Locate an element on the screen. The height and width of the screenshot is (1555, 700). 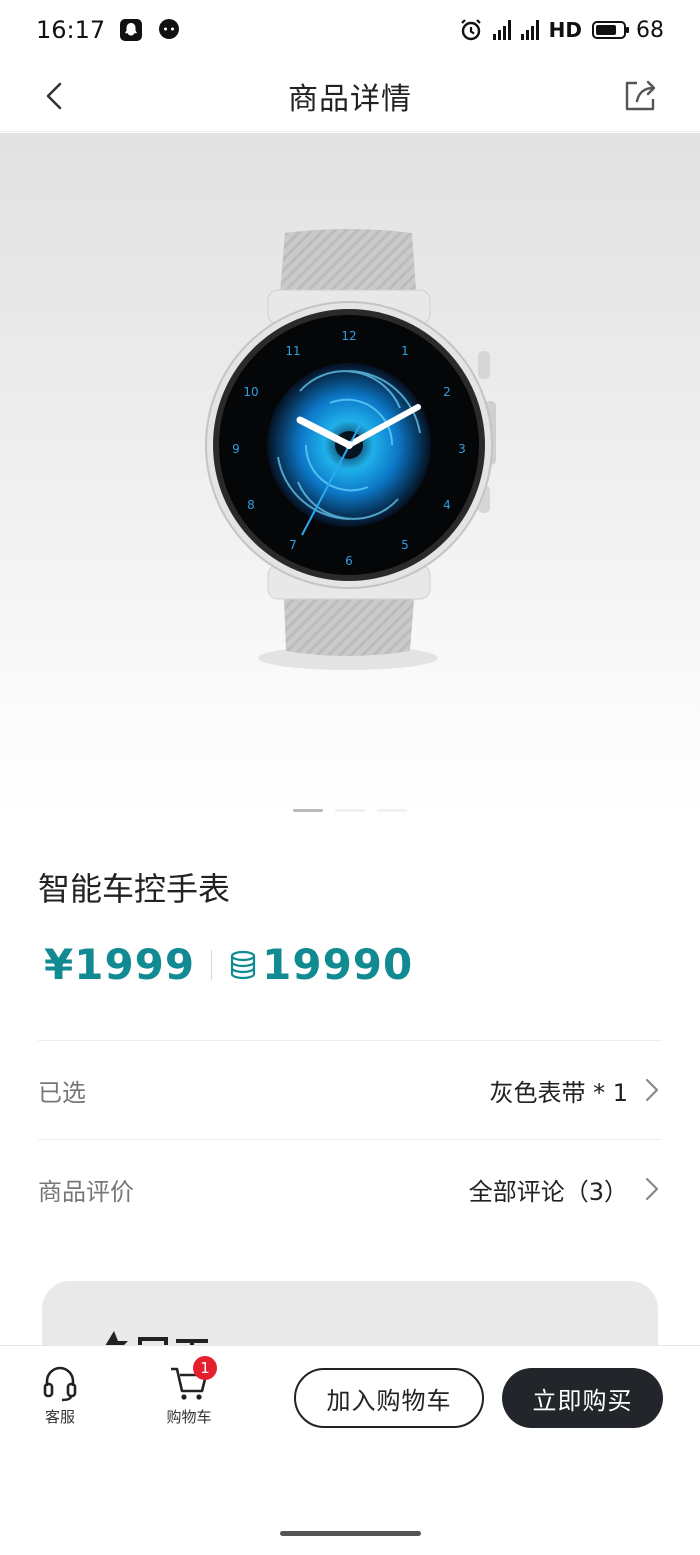
reviews-label: 商品评价 is located at coordinates (86, 1191).